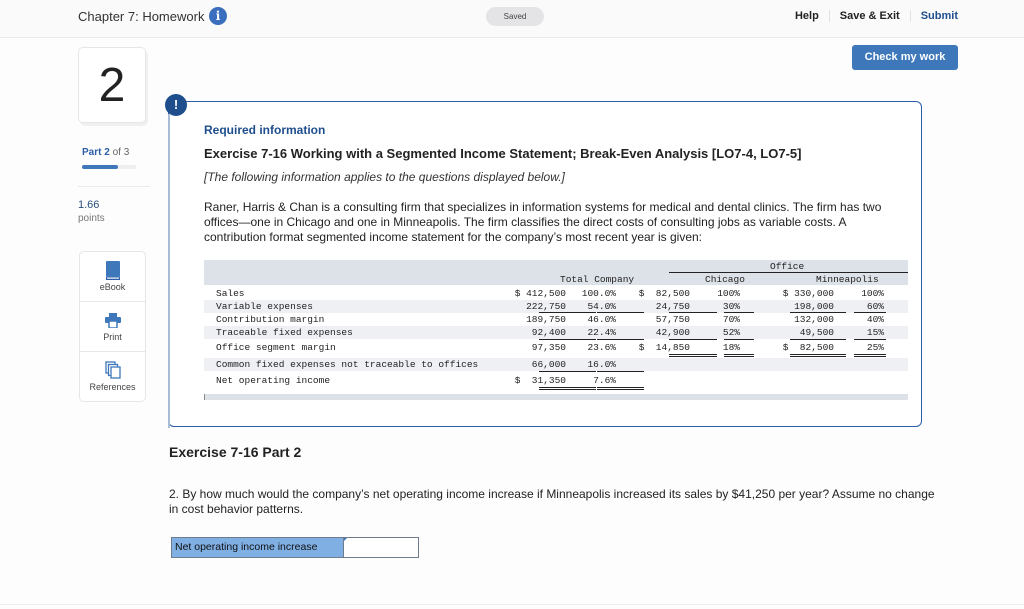 This screenshot has height=609, width=1024. Describe the element at coordinates (808, 347) in the screenshot. I see `cell-min: $ 82,500` at that location.